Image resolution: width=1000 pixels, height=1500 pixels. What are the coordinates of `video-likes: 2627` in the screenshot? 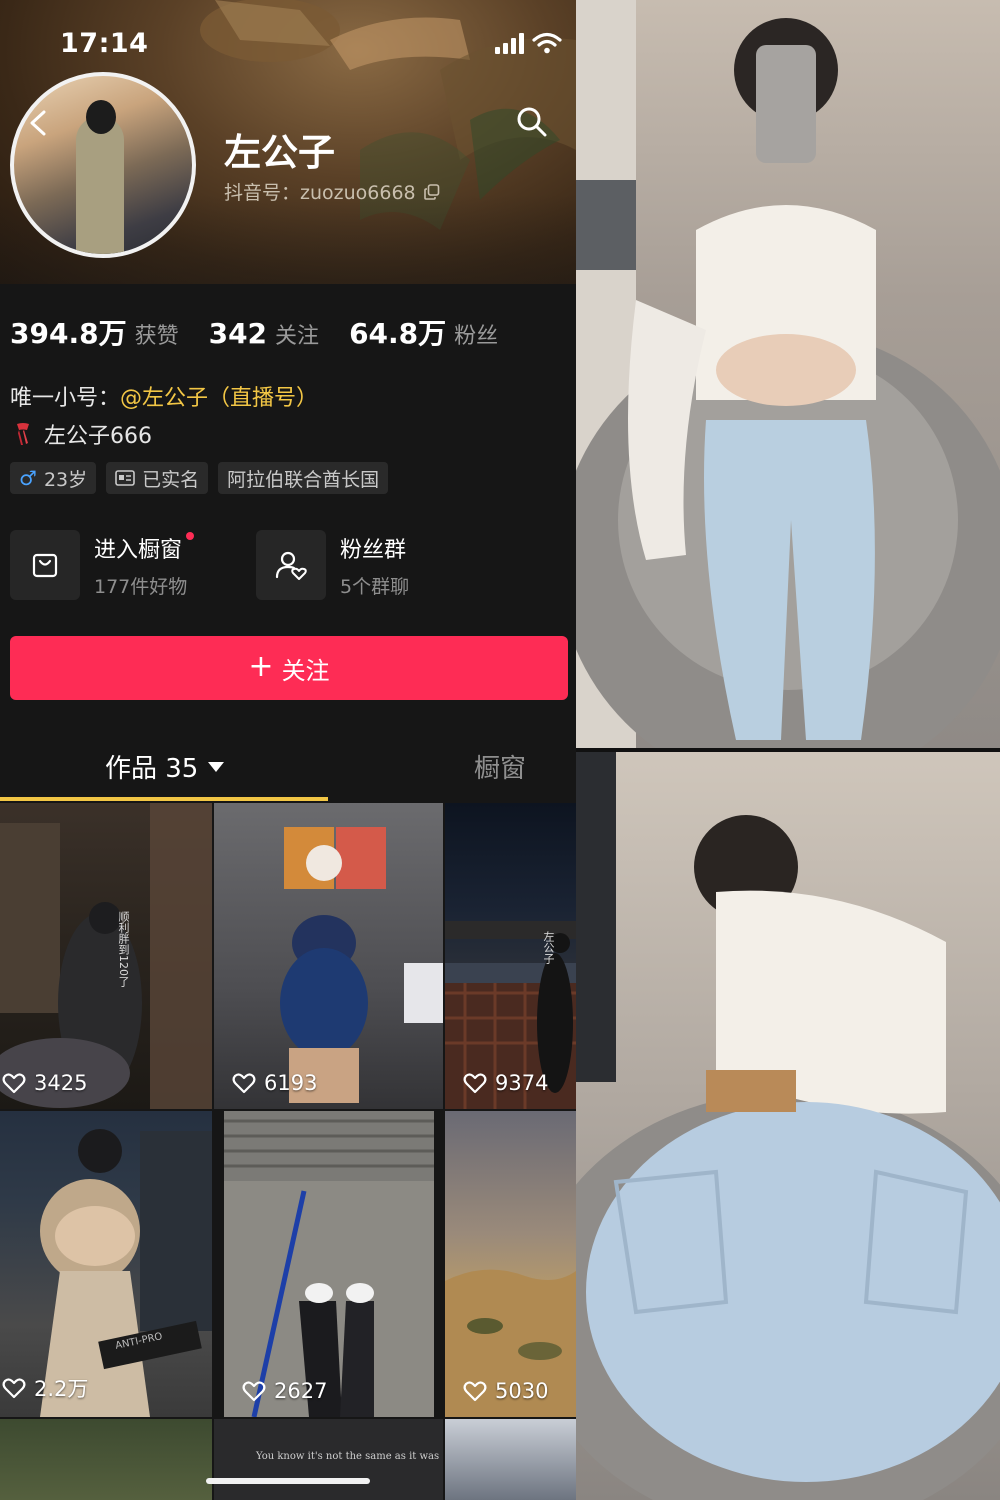 It's located at (284, 1391).